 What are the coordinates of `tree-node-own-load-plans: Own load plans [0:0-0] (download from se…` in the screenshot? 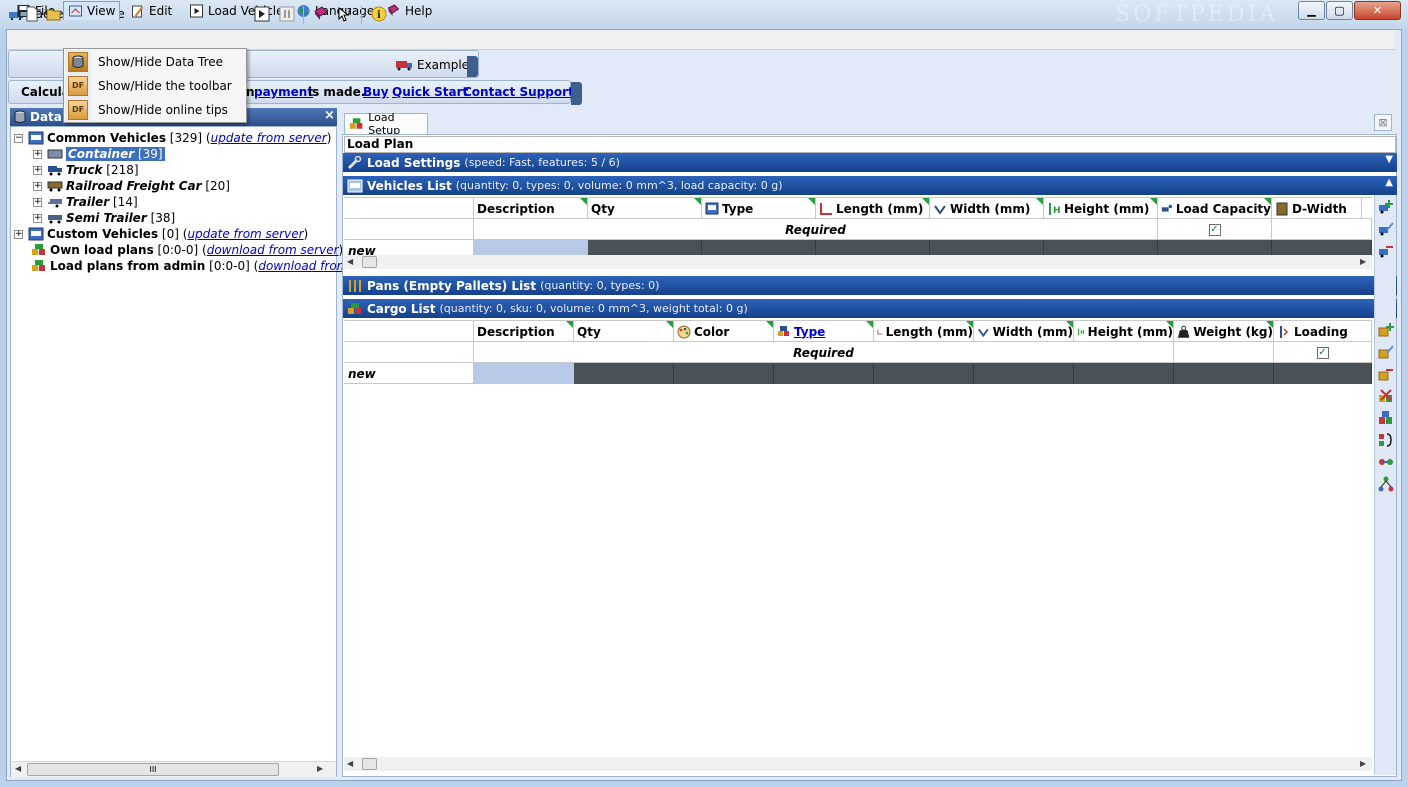 It's located at (187, 250).